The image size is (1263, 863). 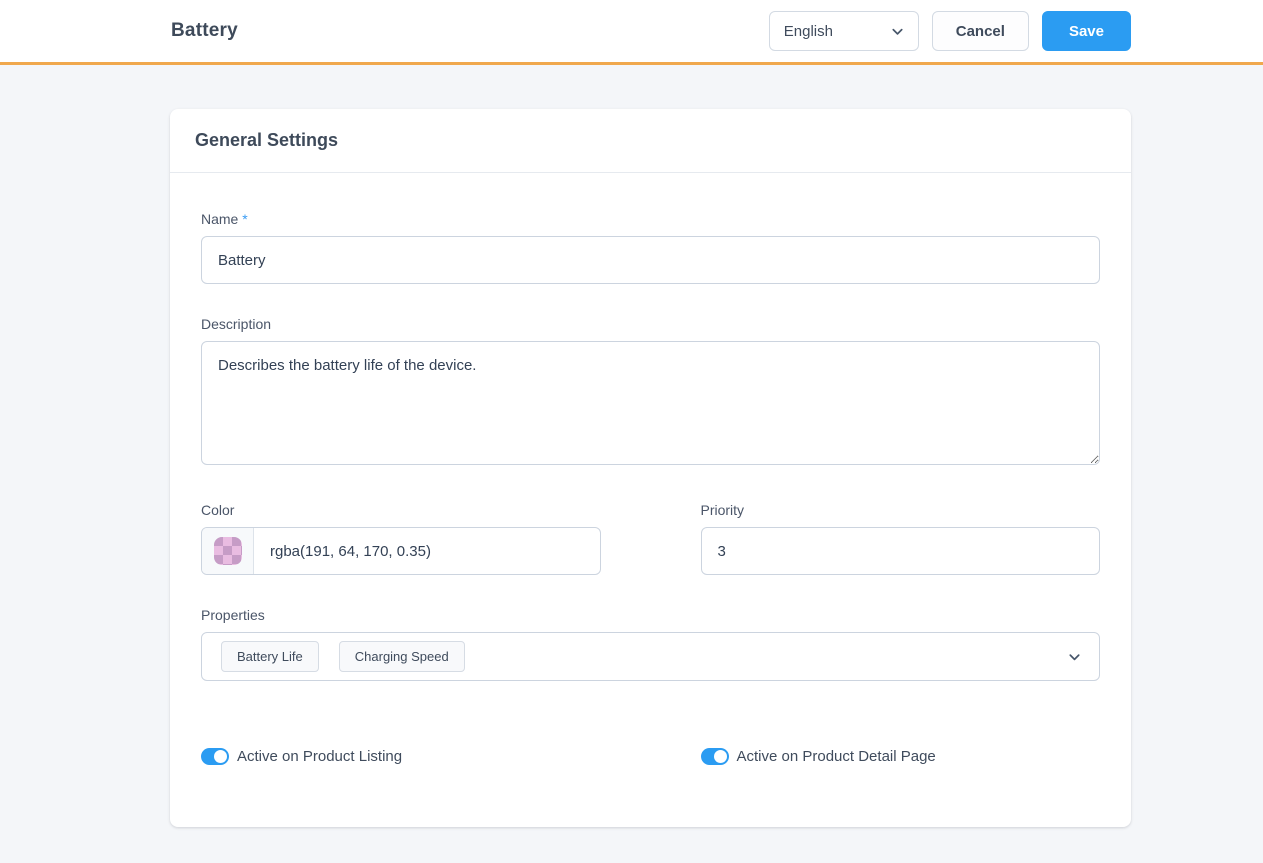 I want to click on active-product-listing-group: Active on Product Listing, so click(x=401, y=756).